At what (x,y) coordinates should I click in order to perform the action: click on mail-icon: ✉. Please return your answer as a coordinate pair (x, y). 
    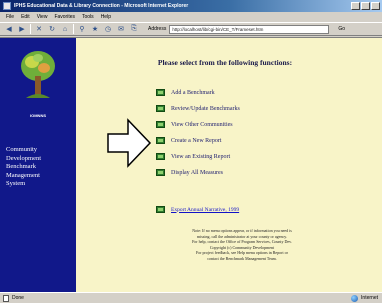
    Looking at the image, I should click on (121, 29).